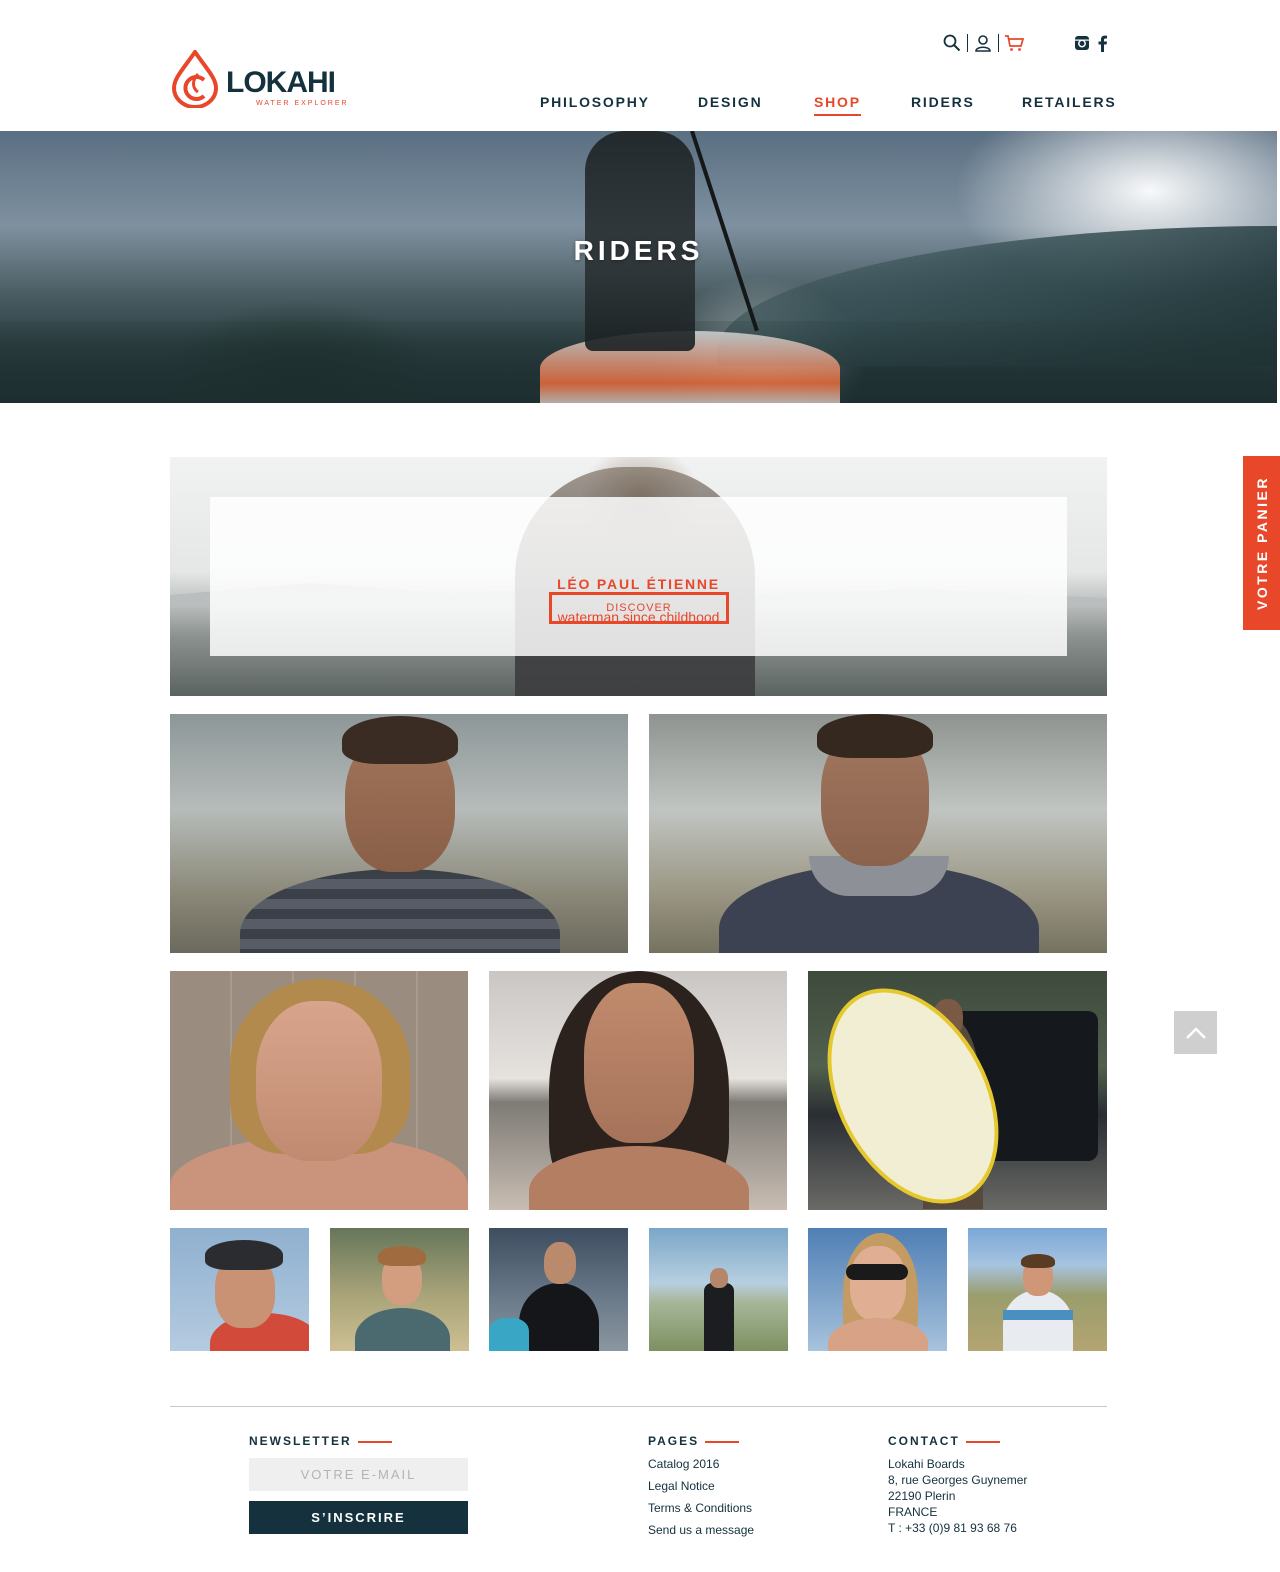 This screenshot has width=1280, height=1572. What do you see at coordinates (877, 1272) in the screenshot?
I see `sunglasses` at bounding box center [877, 1272].